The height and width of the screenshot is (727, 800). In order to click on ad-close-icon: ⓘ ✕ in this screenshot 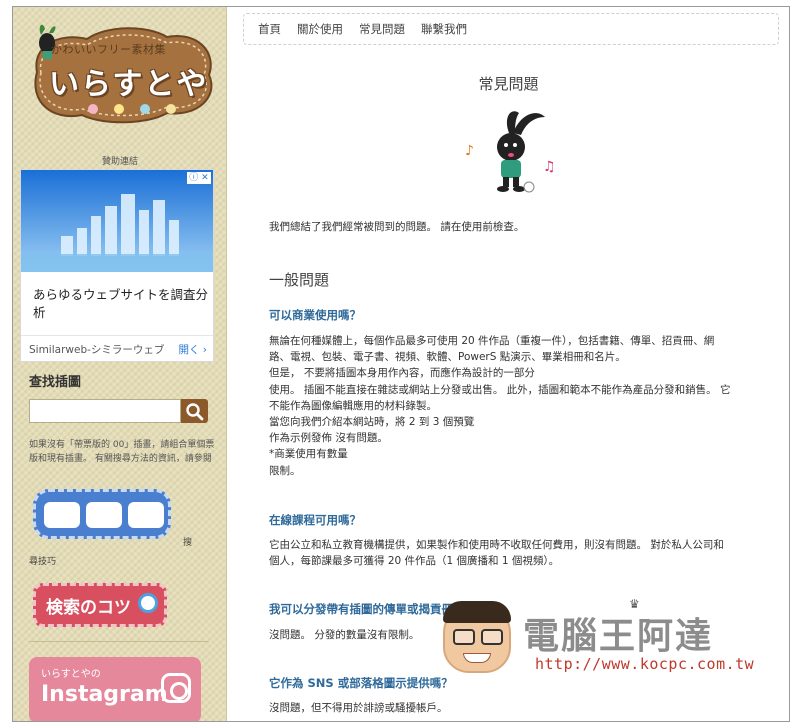, I will do `click(199, 178)`.